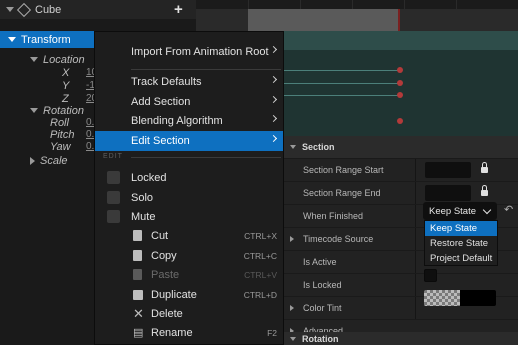  What do you see at coordinates (142, 197) in the screenshot?
I see `menu-item-label: Solo` at bounding box center [142, 197].